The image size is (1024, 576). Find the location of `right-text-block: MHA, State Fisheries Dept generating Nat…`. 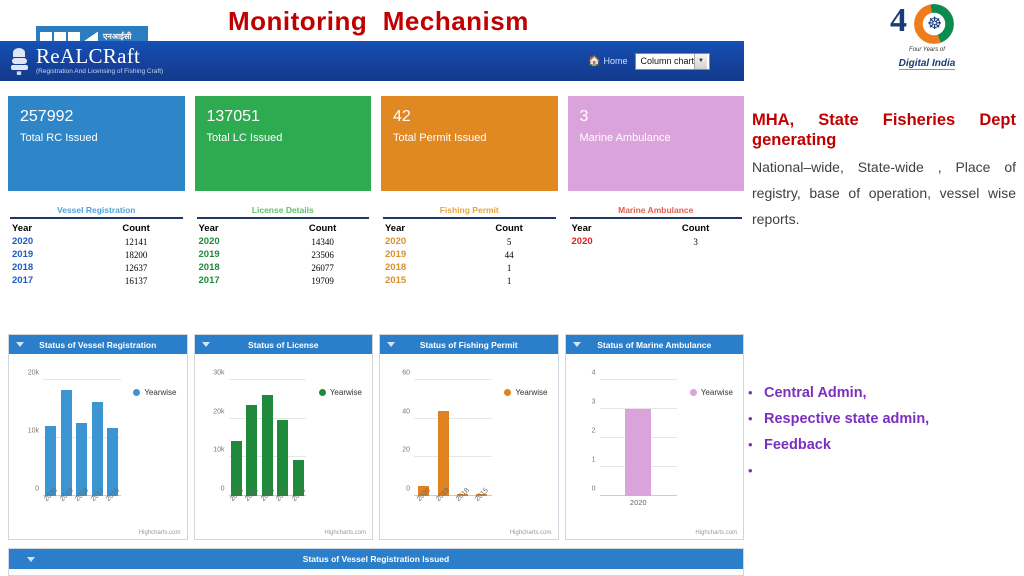

right-text-block: MHA, State Fisheries Dept generating Nat… is located at coordinates (884, 171).